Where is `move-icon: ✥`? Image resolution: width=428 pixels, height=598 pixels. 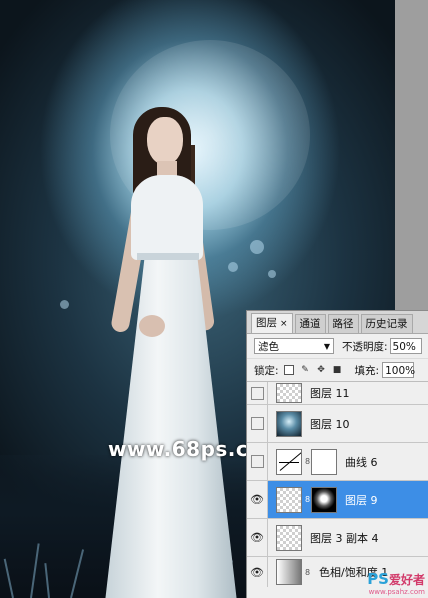
move-icon: ✥ is located at coordinates (321, 370).